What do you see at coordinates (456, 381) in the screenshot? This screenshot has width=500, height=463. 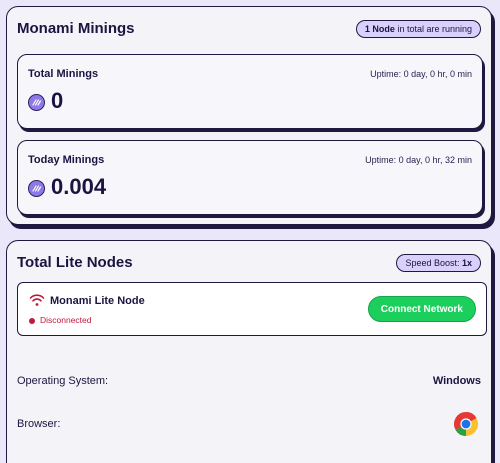 I see `os-value: Windows` at bounding box center [456, 381].